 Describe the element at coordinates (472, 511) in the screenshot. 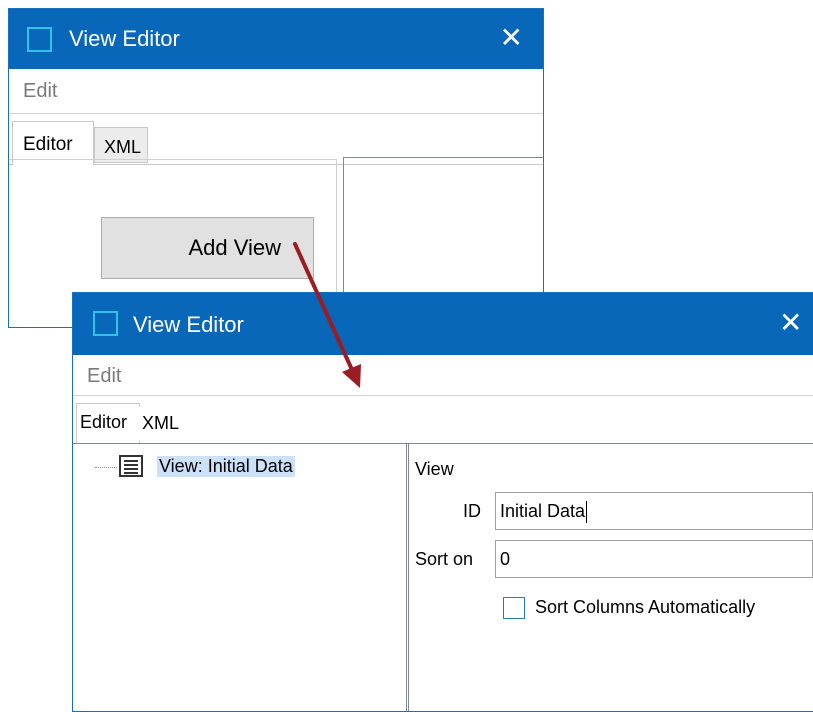

I see `id-label: ID` at that location.